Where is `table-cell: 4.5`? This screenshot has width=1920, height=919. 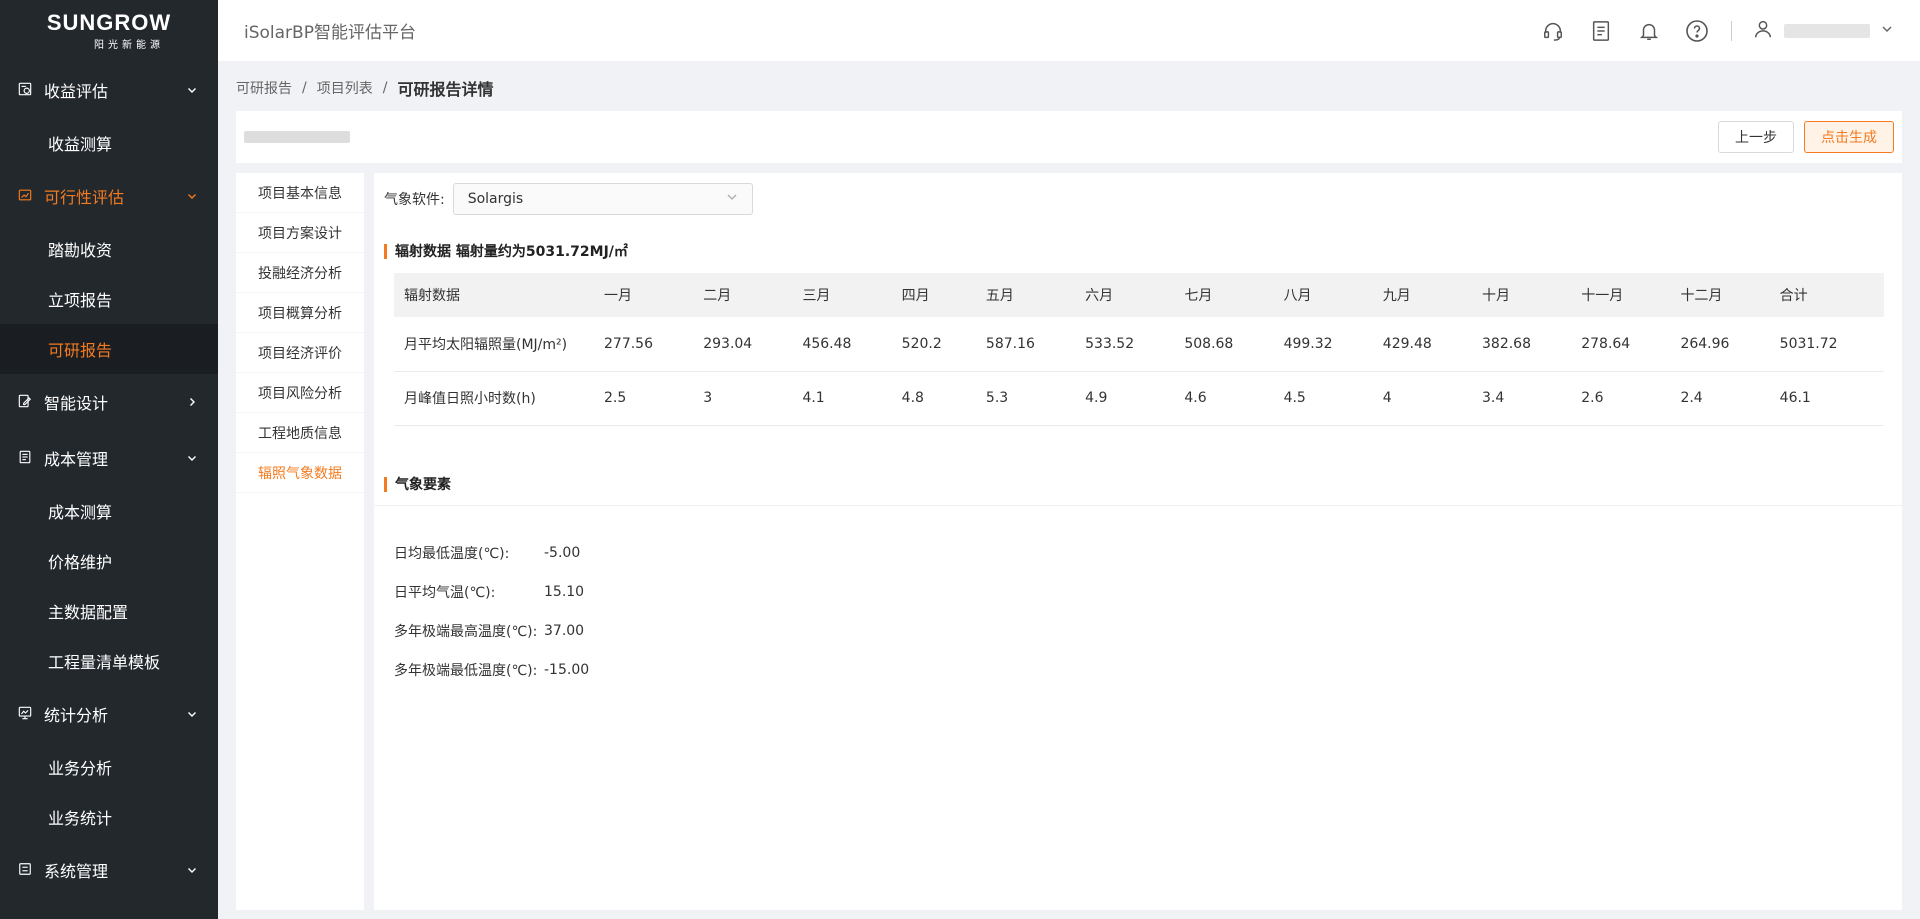
table-cell: 4.5 is located at coordinates (1294, 398).